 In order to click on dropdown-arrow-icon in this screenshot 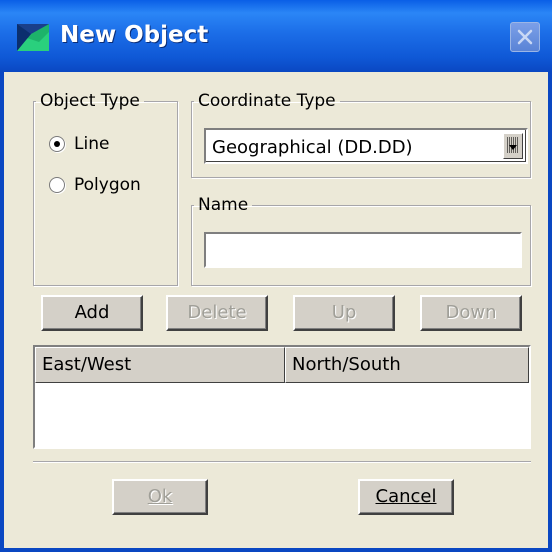, I will do `click(513, 146)`.